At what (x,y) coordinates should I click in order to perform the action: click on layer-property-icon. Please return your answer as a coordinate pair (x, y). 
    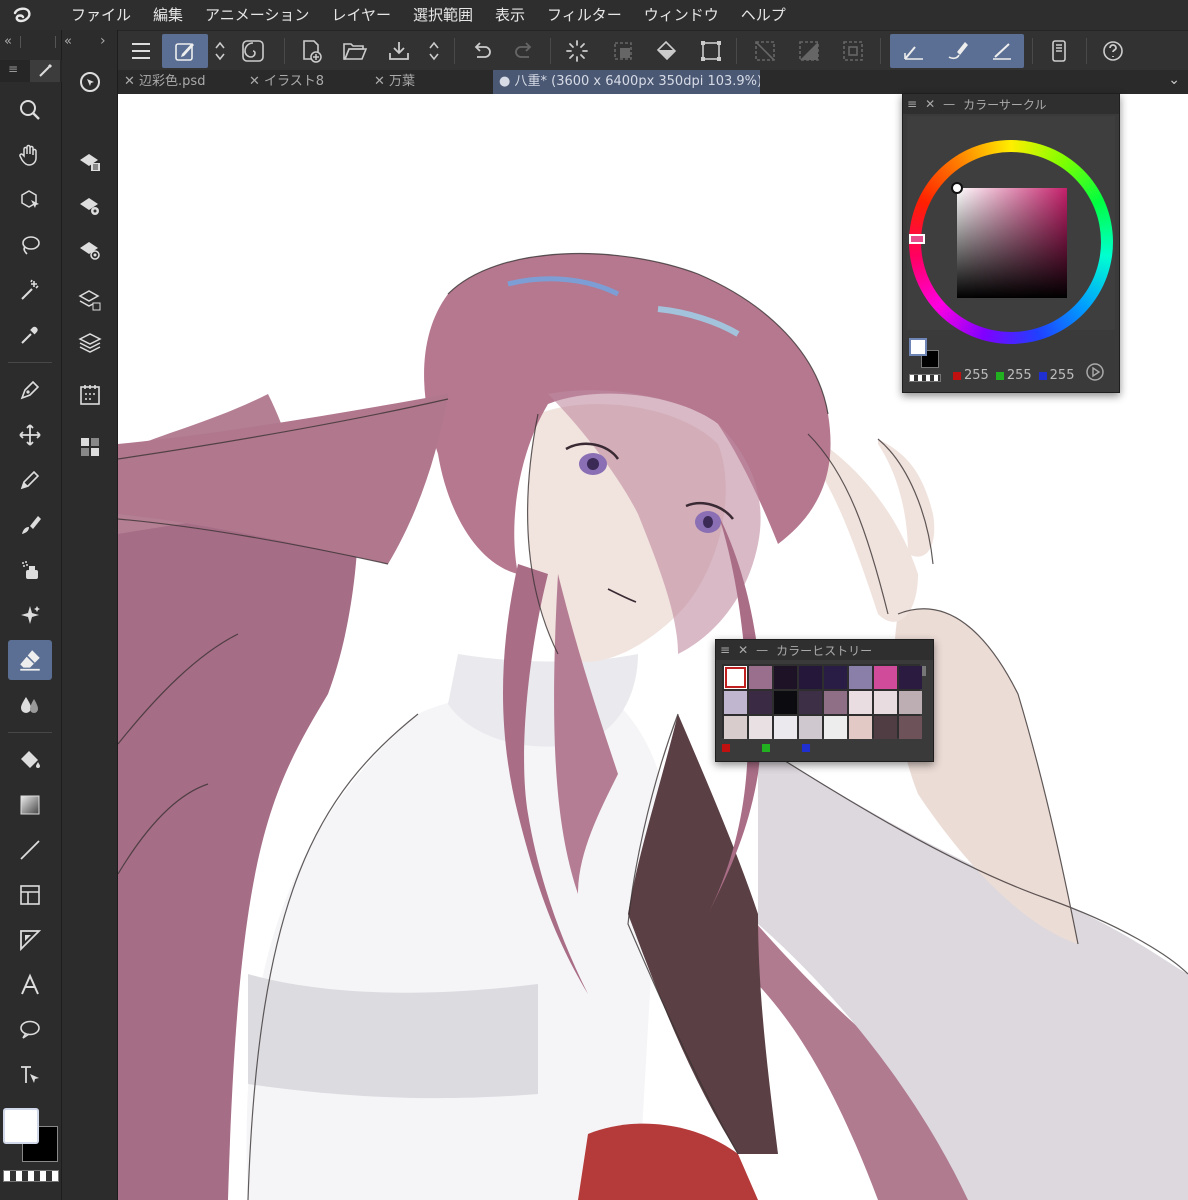
    Looking at the image, I should click on (90, 162).